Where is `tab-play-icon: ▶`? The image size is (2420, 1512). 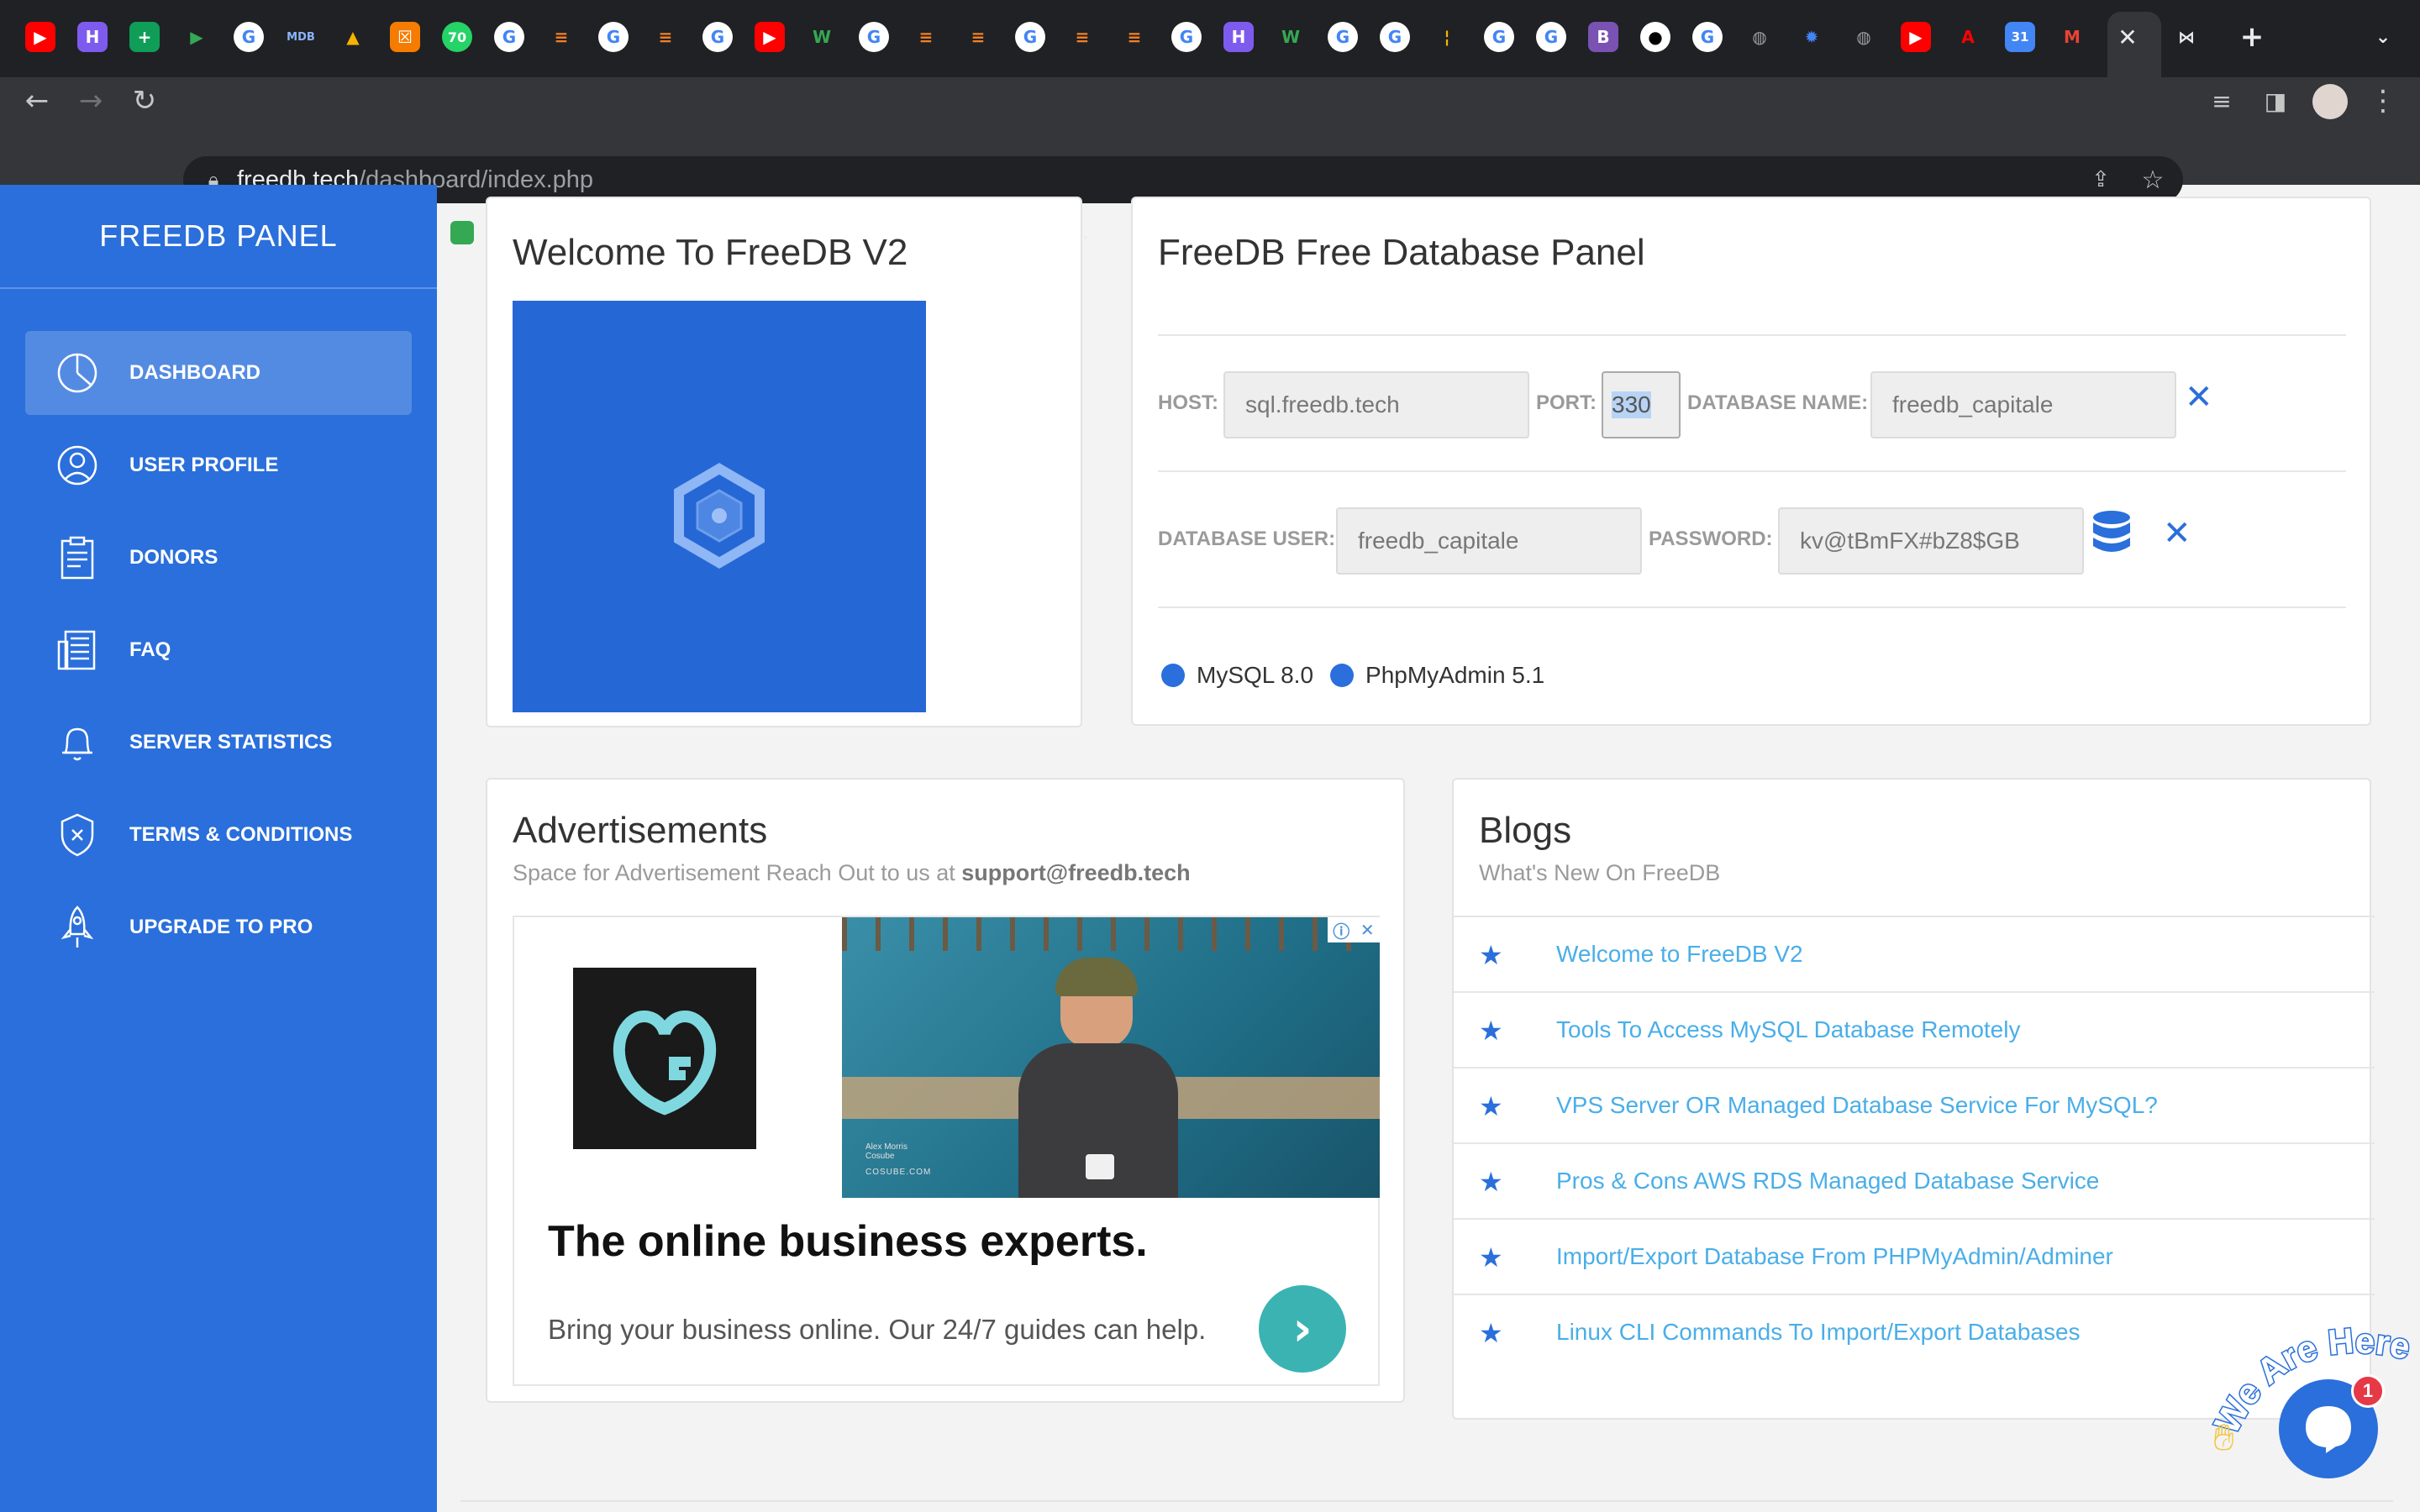 tab-play-icon: ▶ is located at coordinates (197, 37).